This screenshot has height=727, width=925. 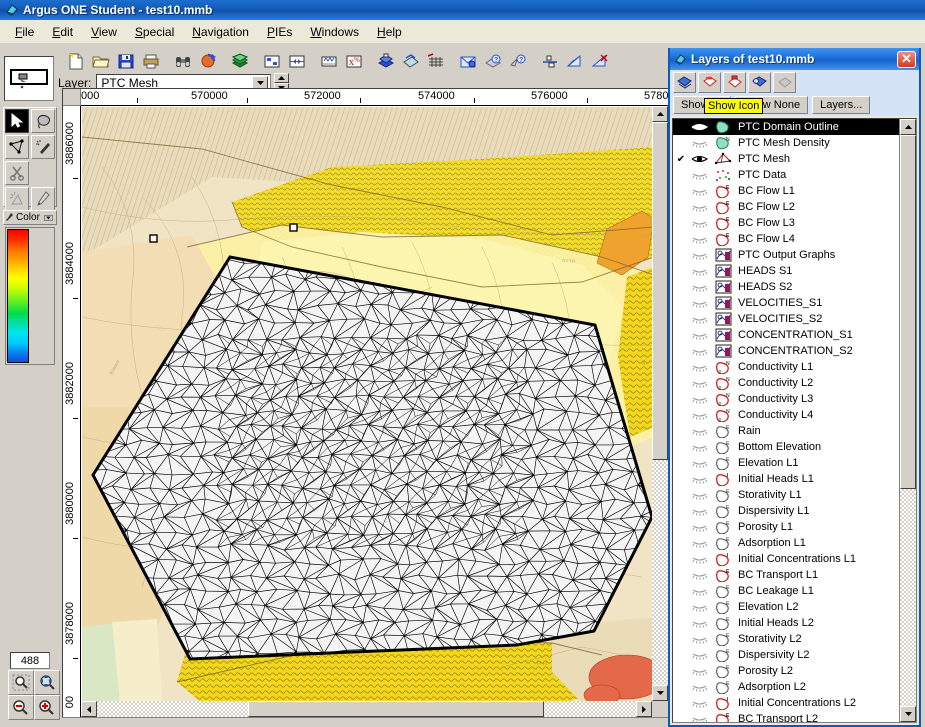 What do you see at coordinates (17, 199) in the screenshot?
I see `triangle-edit-tool` at bounding box center [17, 199].